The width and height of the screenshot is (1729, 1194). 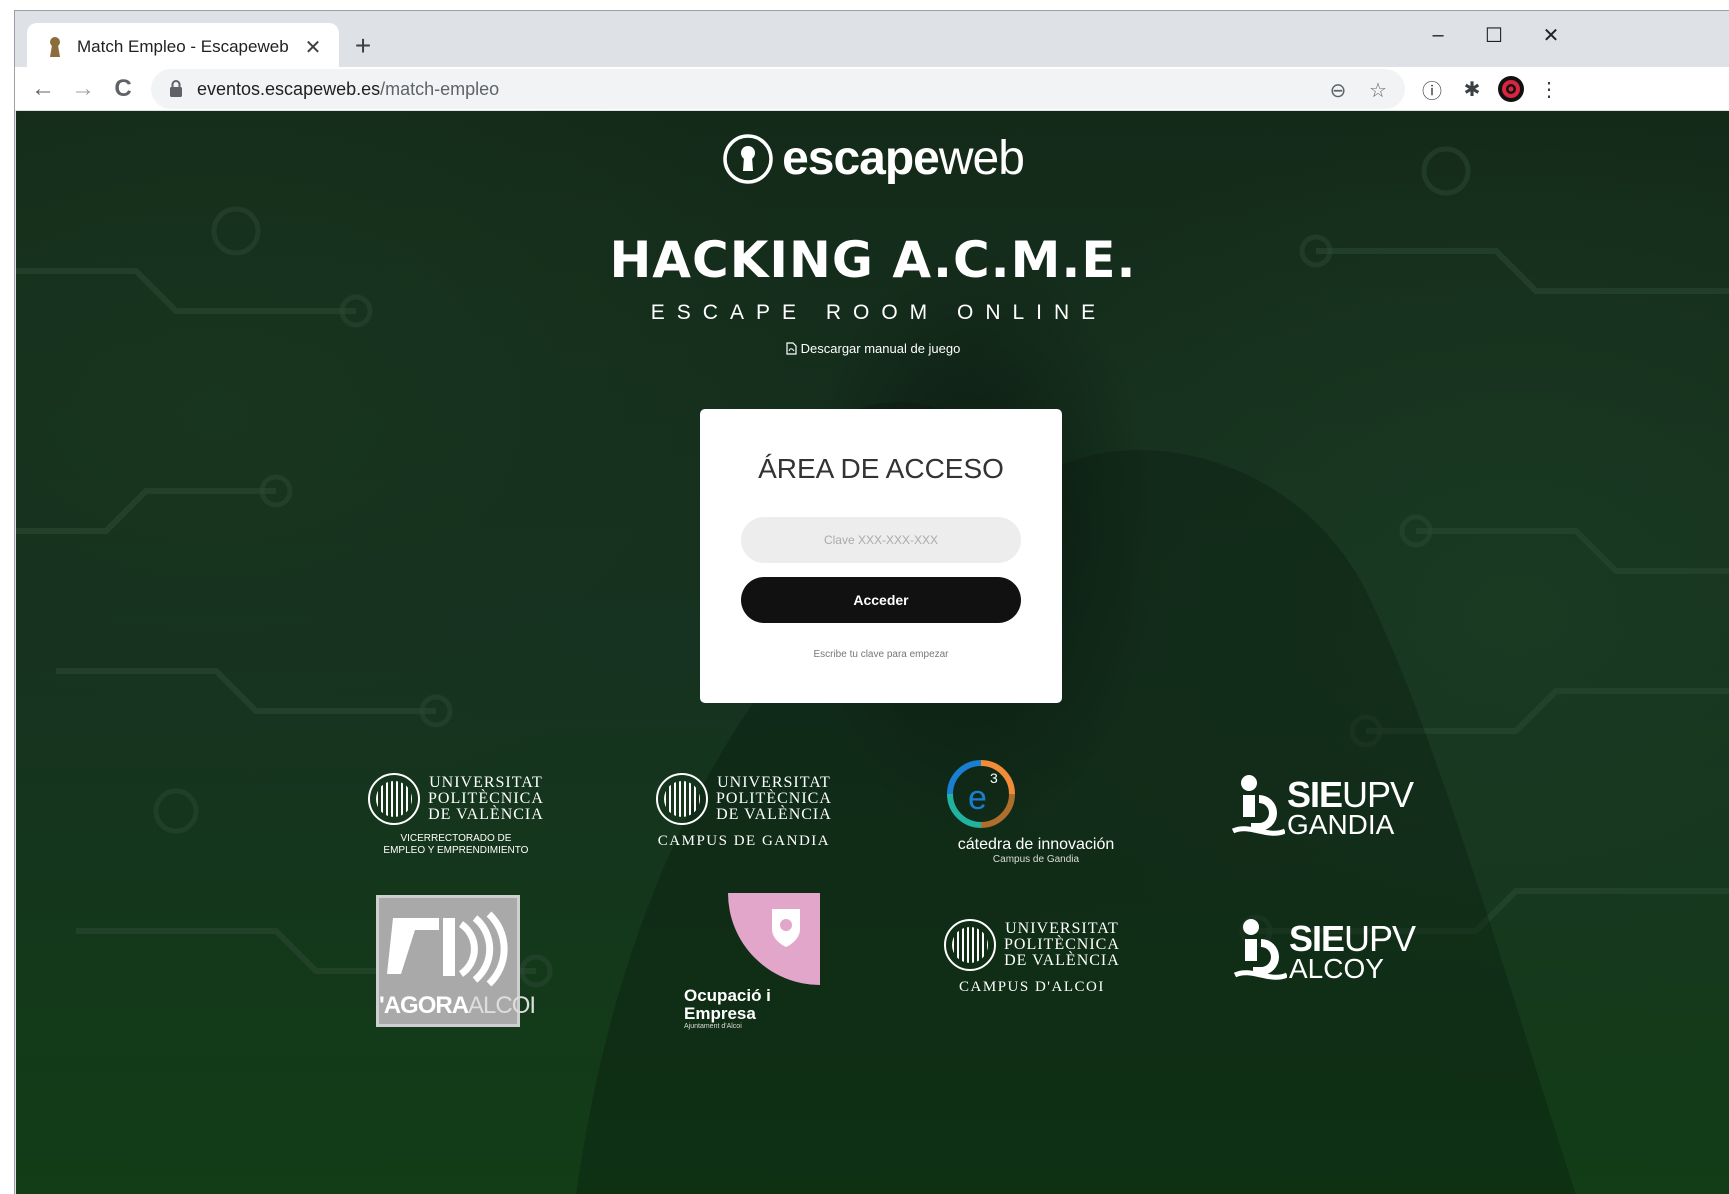 What do you see at coordinates (1438, 35) in the screenshot?
I see `minimize-button: –` at bounding box center [1438, 35].